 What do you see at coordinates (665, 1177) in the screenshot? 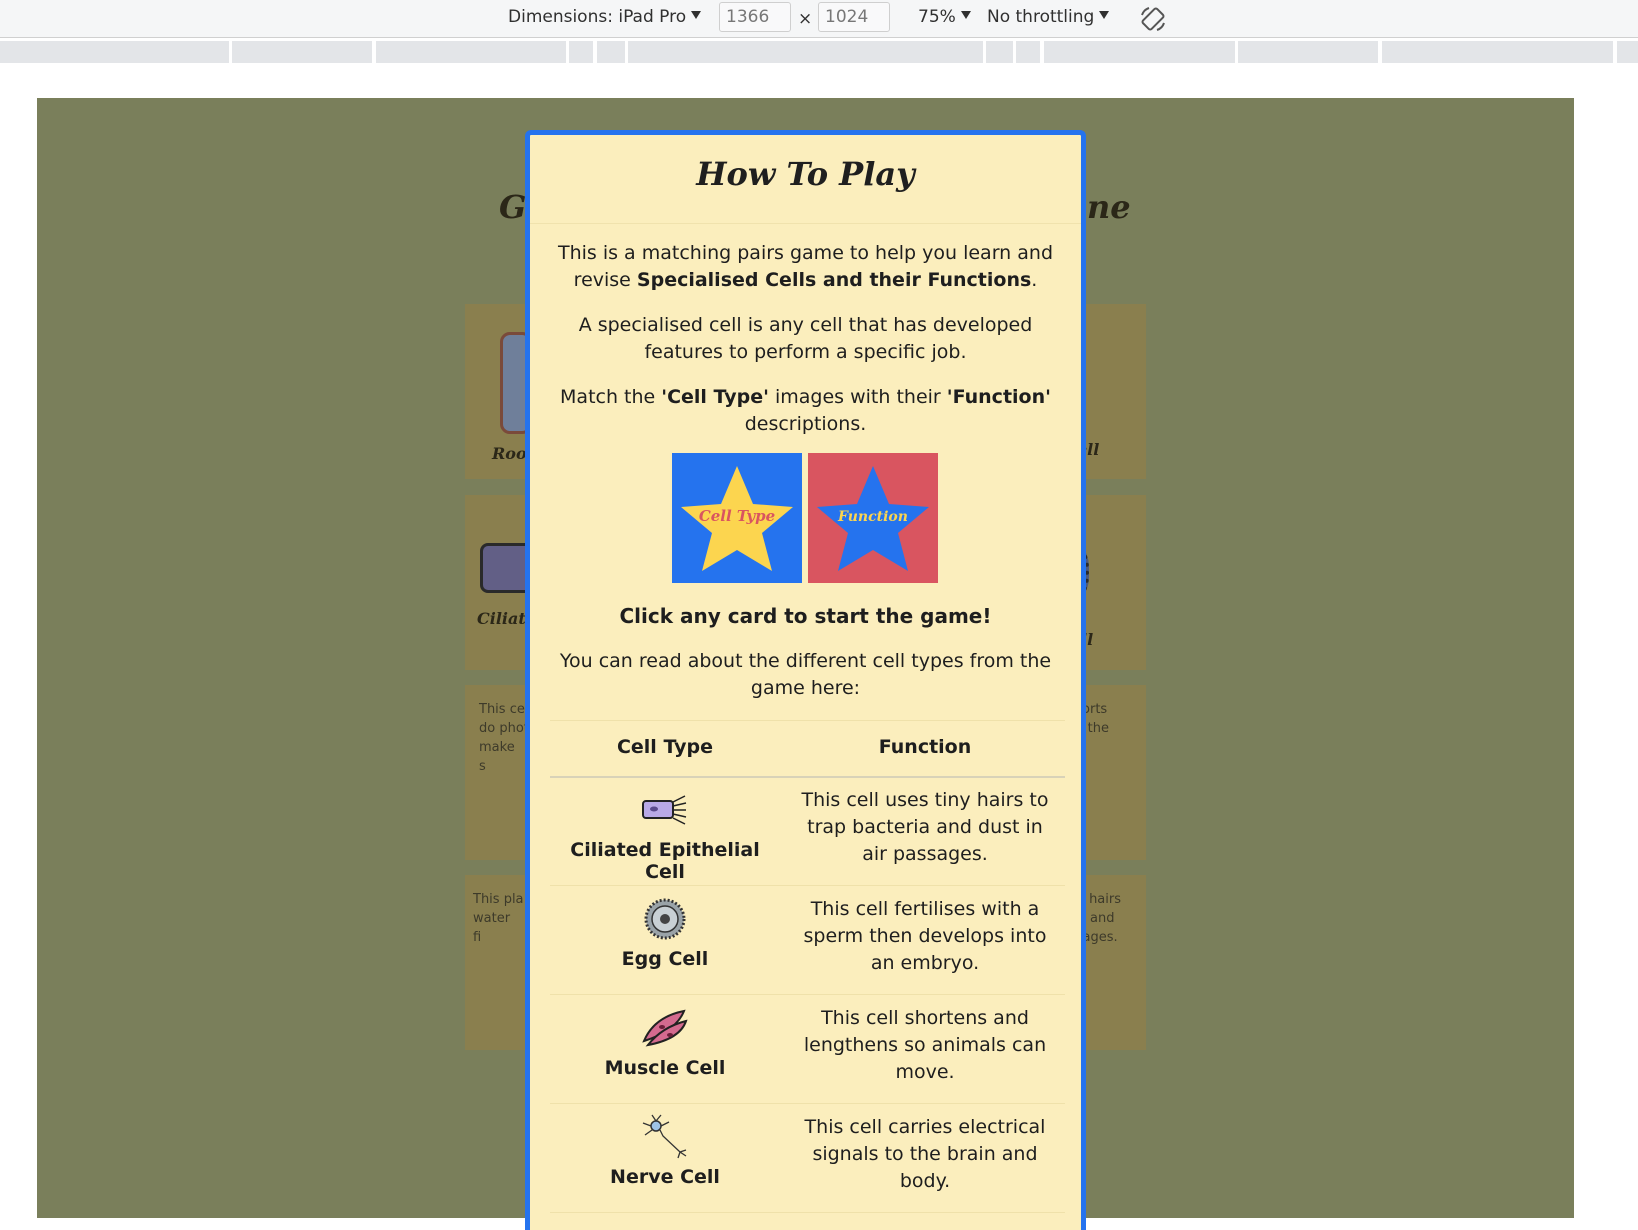
I see `cell-name: Nerve Cell` at bounding box center [665, 1177].